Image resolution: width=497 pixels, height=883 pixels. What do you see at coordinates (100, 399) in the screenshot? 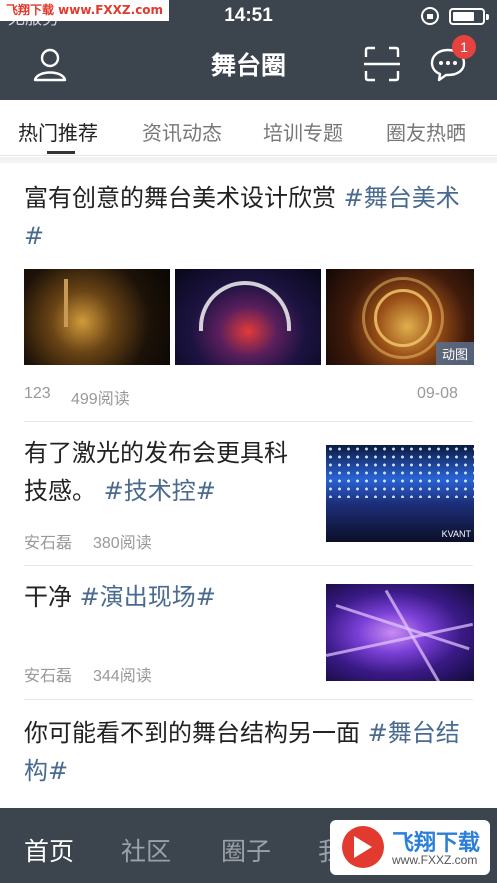
I see `article-reads: 499阅读` at bounding box center [100, 399].